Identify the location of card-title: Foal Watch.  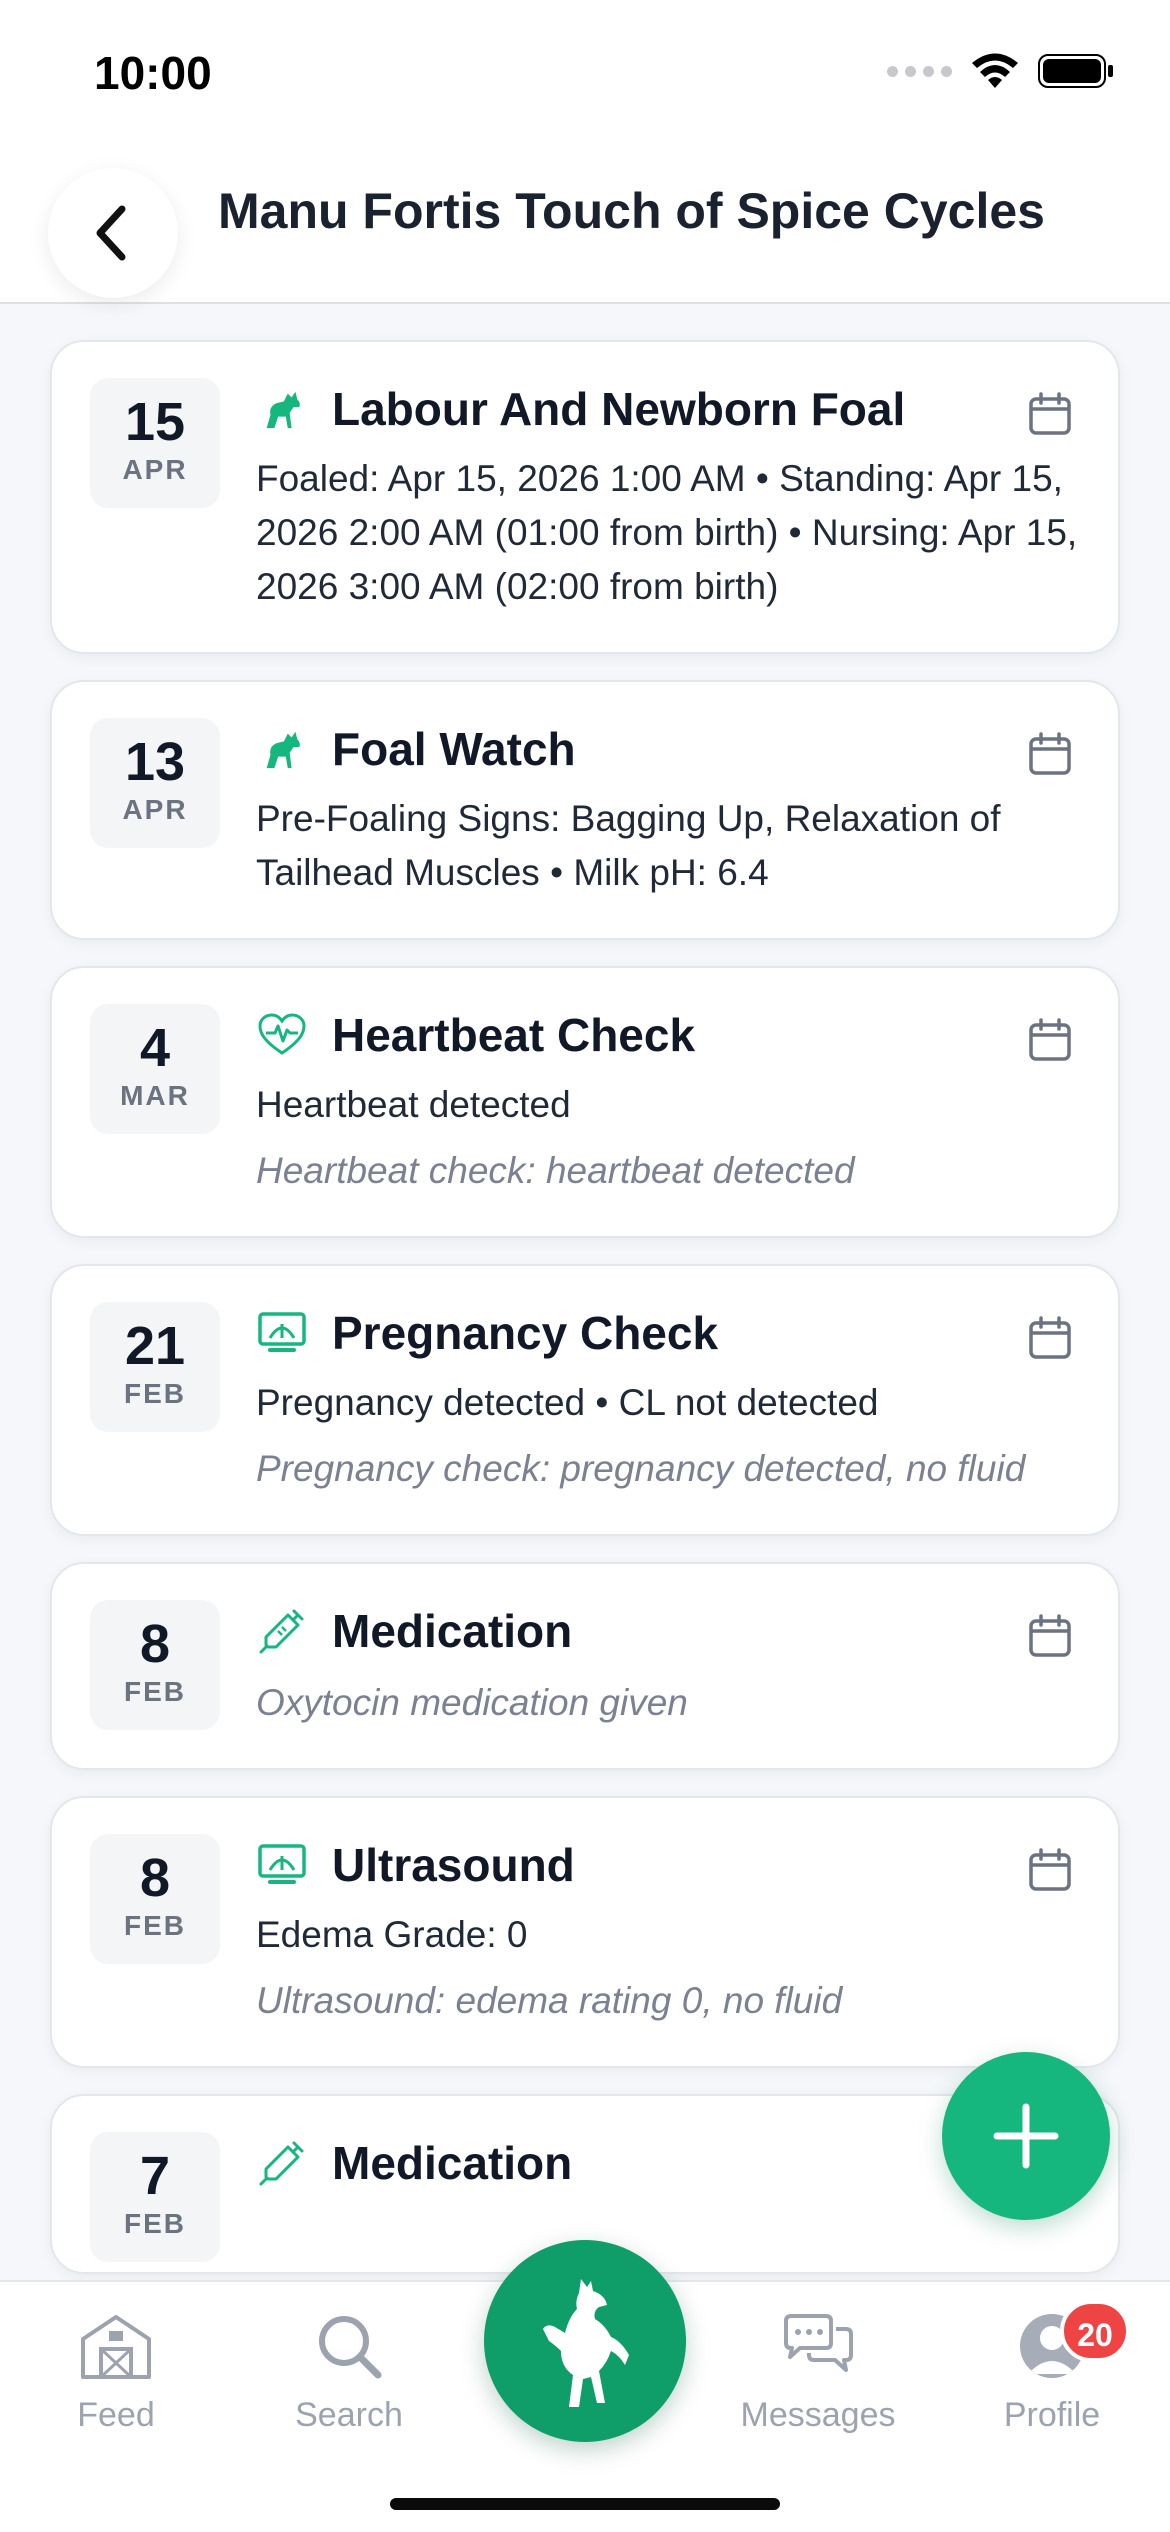
(454, 749).